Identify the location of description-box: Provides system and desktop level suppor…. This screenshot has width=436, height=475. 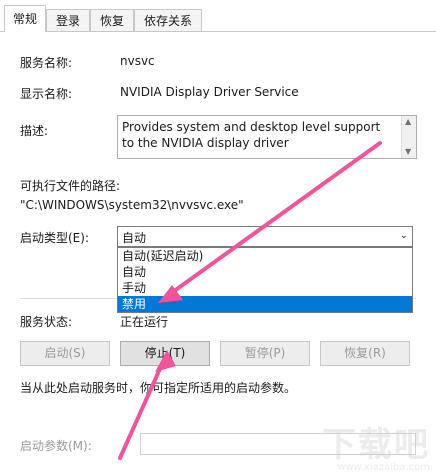
(267, 137).